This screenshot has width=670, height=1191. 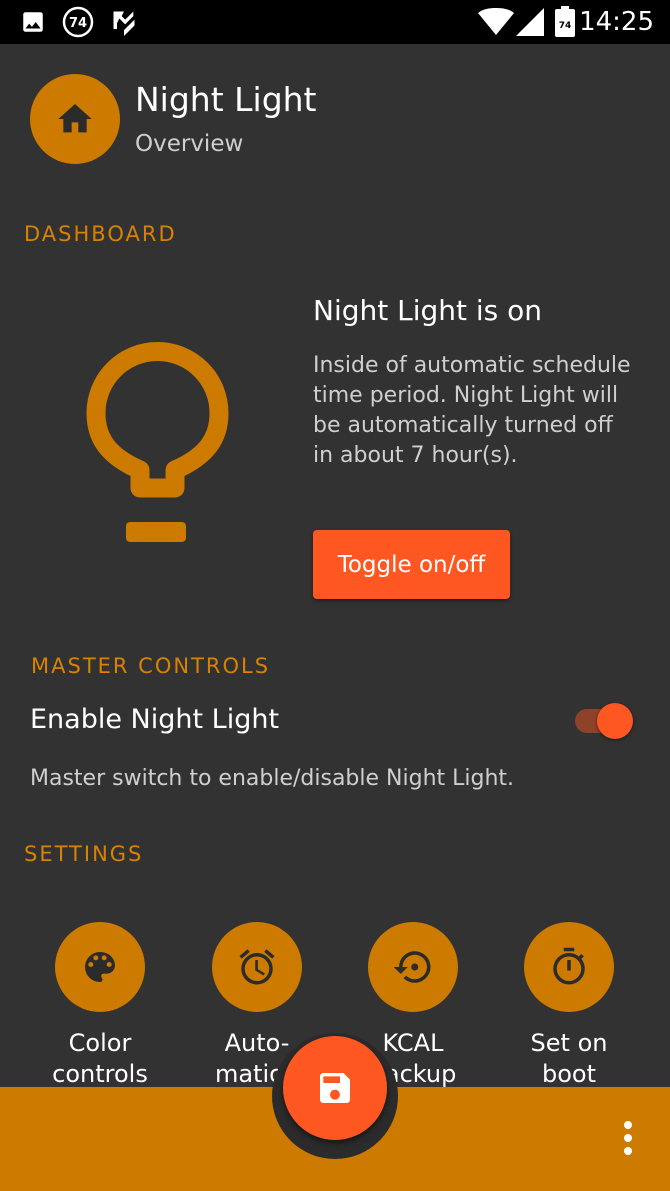 I want to click on status-bar: 74 74 14:25, so click(x=335, y=22).